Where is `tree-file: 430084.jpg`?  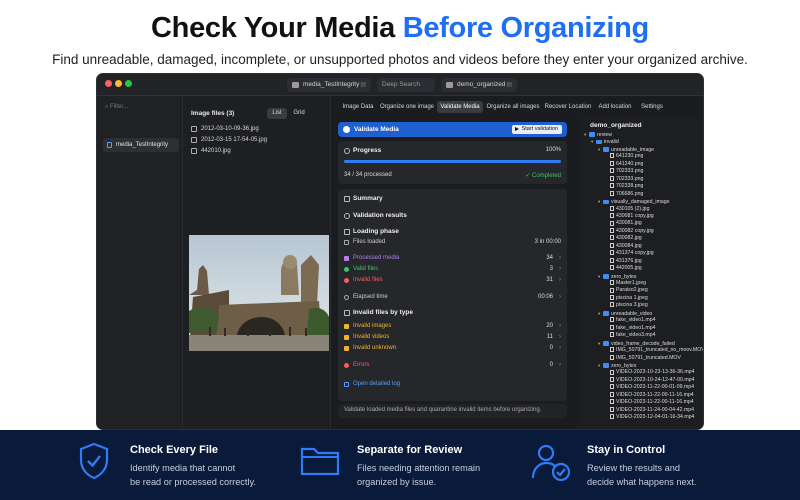
tree-file: 430084.jpg is located at coordinates (623, 246).